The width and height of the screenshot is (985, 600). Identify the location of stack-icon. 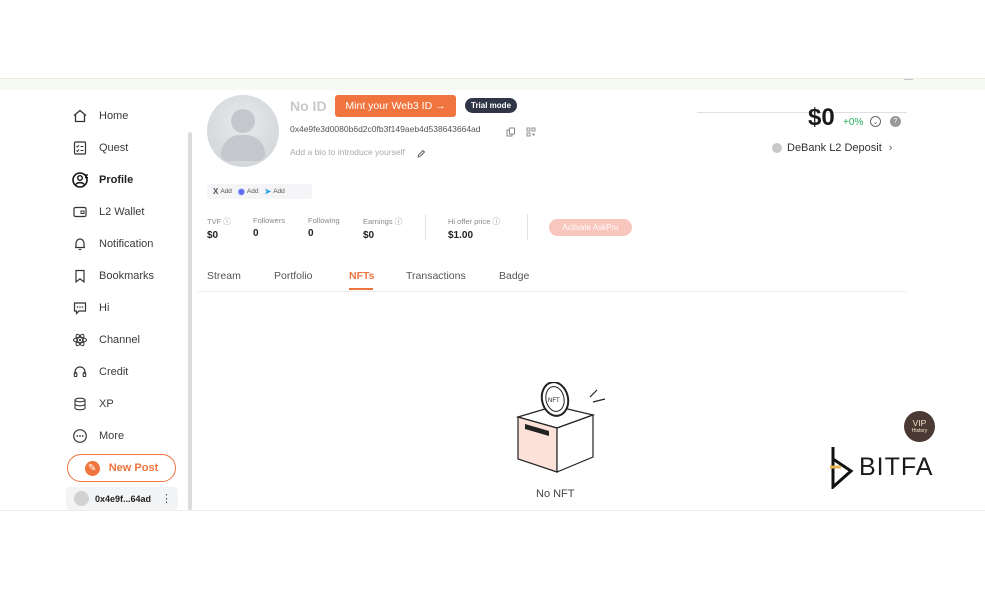
(80, 404).